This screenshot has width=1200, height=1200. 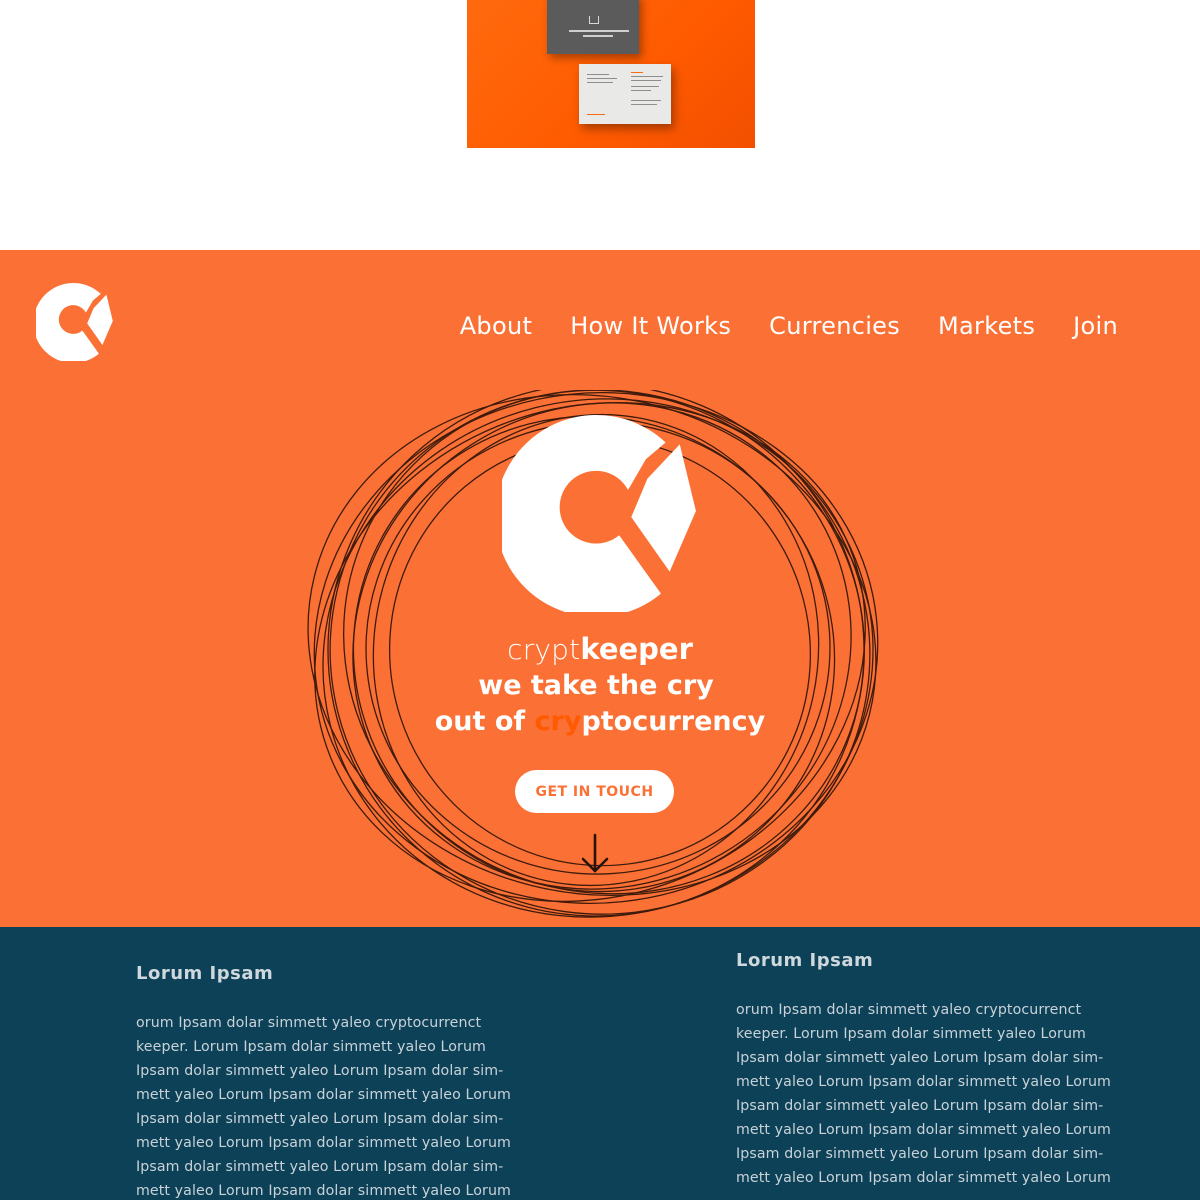 What do you see at coordinates (595, 854) in the screenshot?
I see `arrow-down-icon` at bounding box center [595, 854].